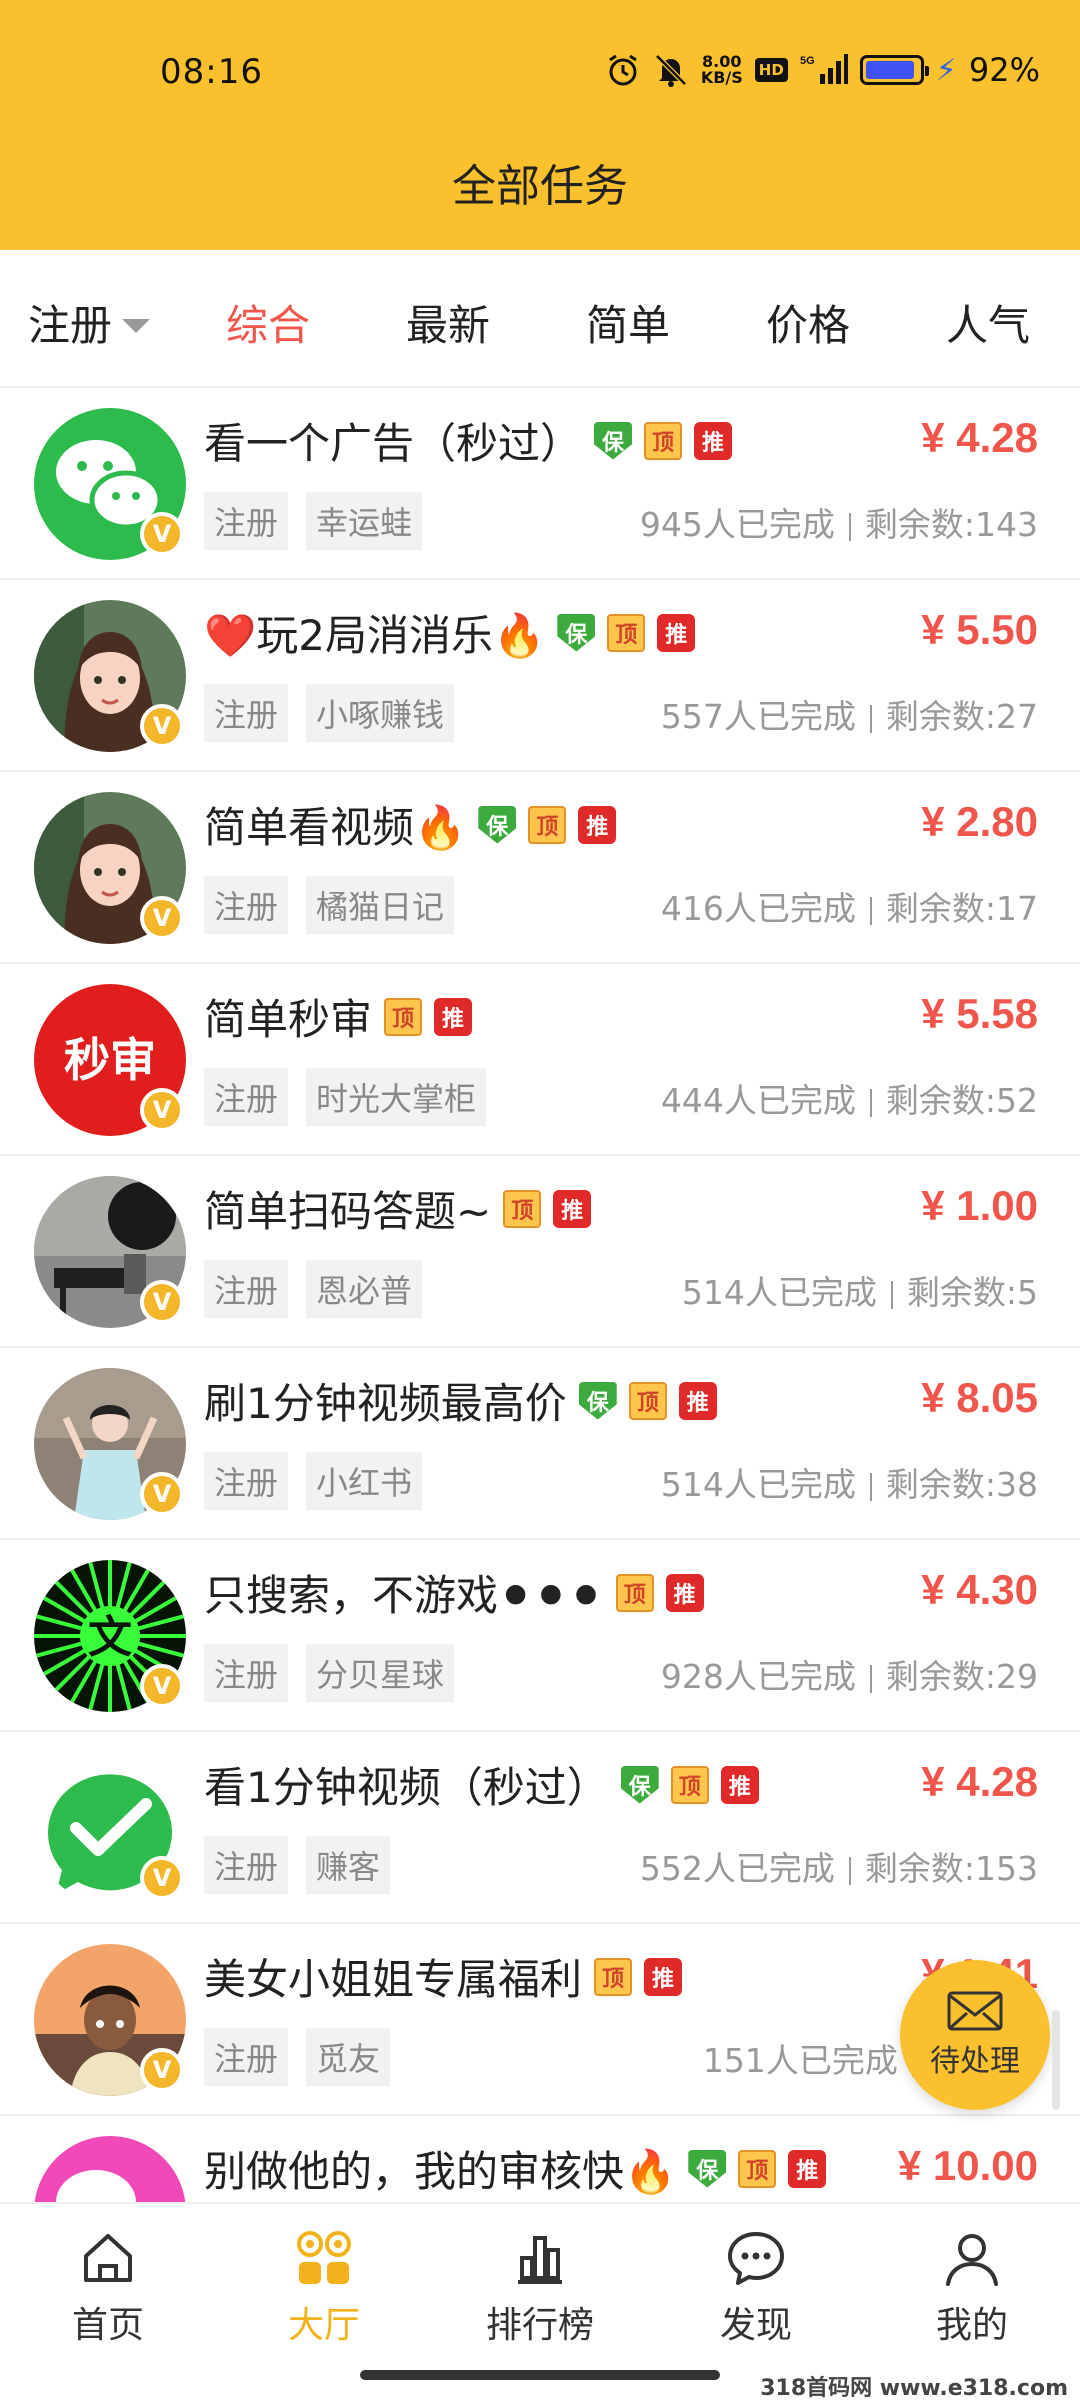 Image resolution: width=1080 pixels, height=2400 pixels. What do you see at coordinates (975, 2011) in the screenshot?
I see `mail-icon` at bounding box center [975, 2011].